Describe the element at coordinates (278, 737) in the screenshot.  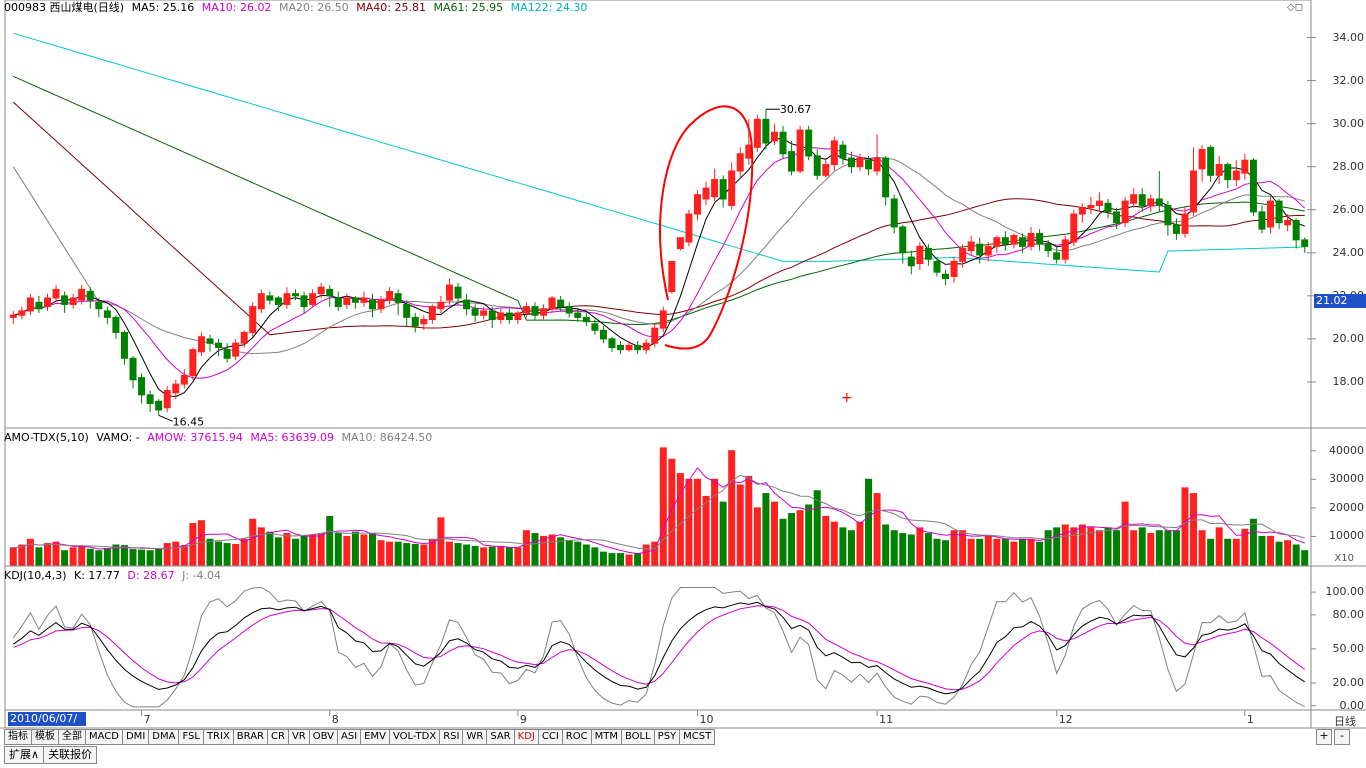
I see `indicator-tab-cr: CR` at that location.